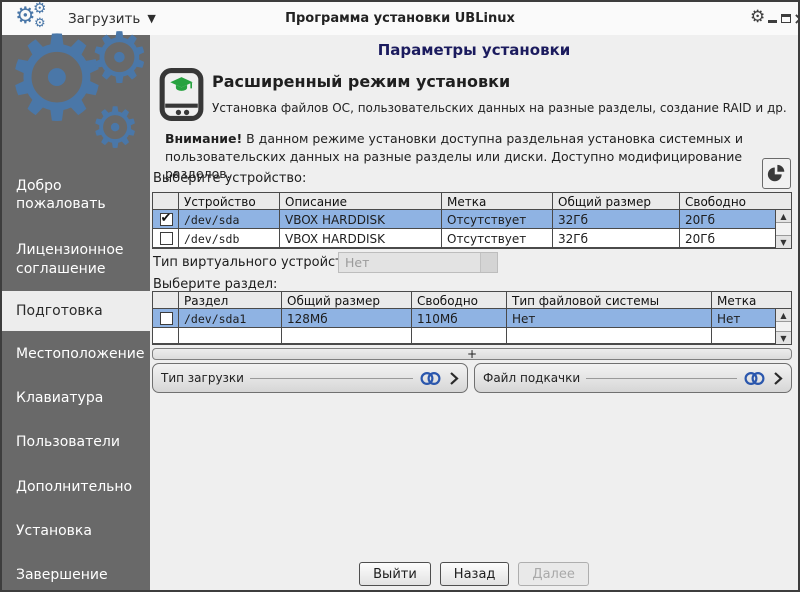 The width and height of the screenshot is (800, 592). I want to click on sidebar-item-location: Местоположение, so click(76, 354).